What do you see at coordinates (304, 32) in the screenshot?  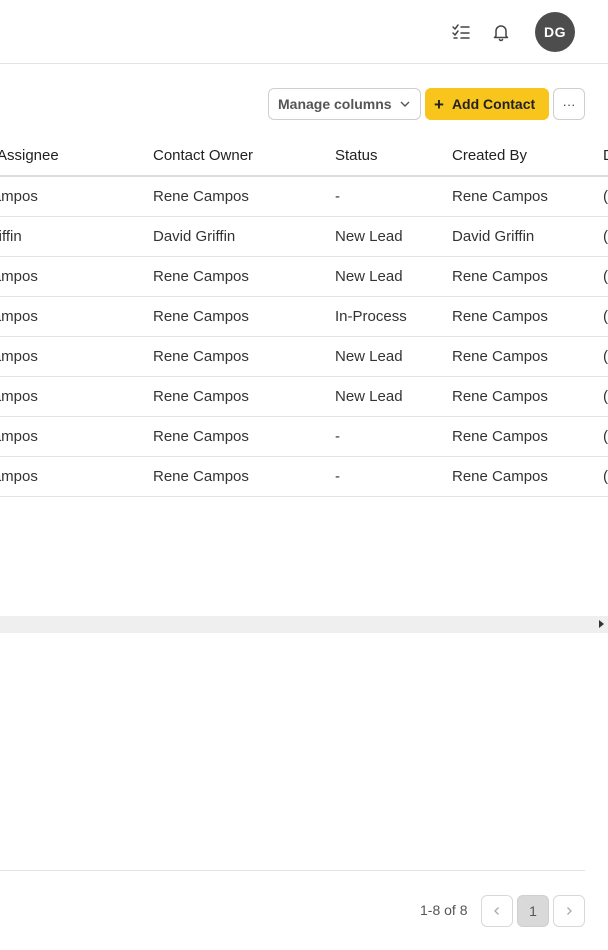 I see `top-bar: DG` at bounding box center [304, 32].